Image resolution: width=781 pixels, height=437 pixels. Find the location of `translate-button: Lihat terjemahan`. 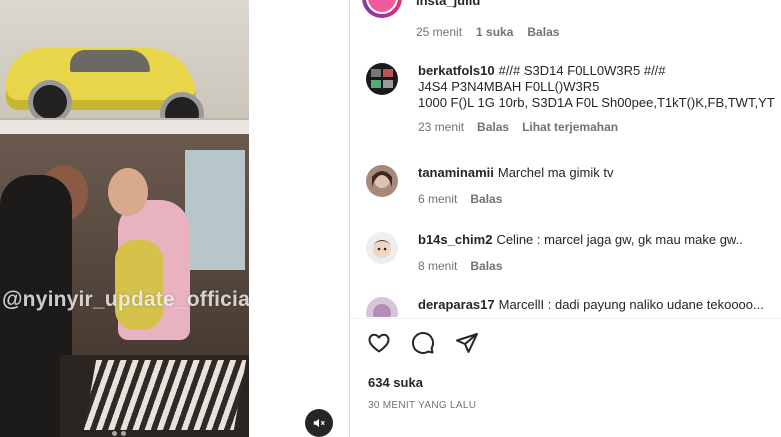

translate-button: Lihat terjemahan is located at coordinates (570, 127).